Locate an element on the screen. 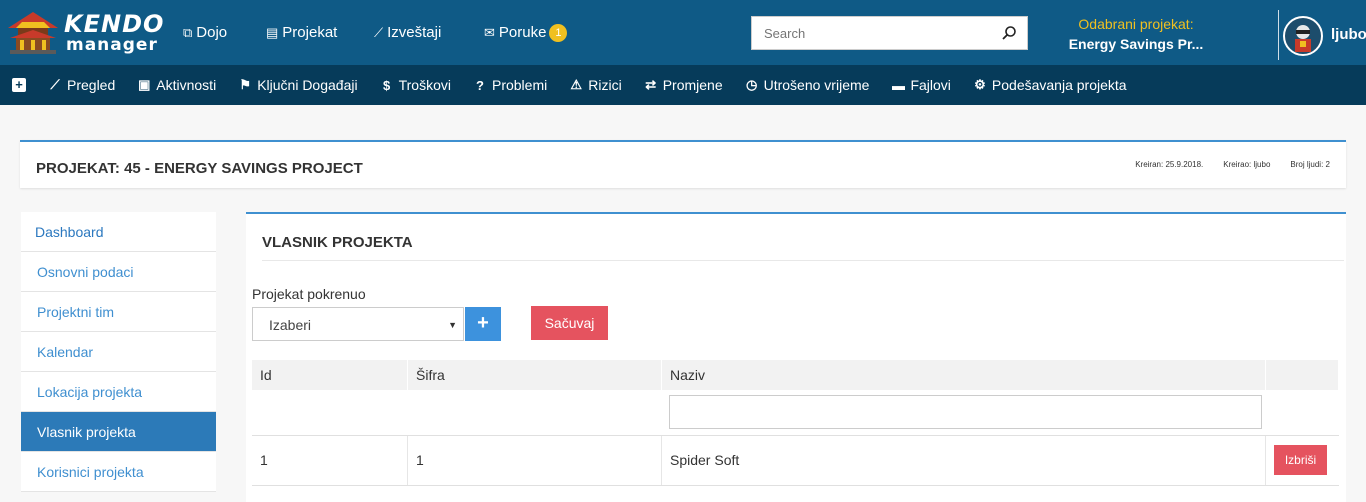 The image size is (1366, 502). add-owner-button: + is located at coordinates (483, 324).